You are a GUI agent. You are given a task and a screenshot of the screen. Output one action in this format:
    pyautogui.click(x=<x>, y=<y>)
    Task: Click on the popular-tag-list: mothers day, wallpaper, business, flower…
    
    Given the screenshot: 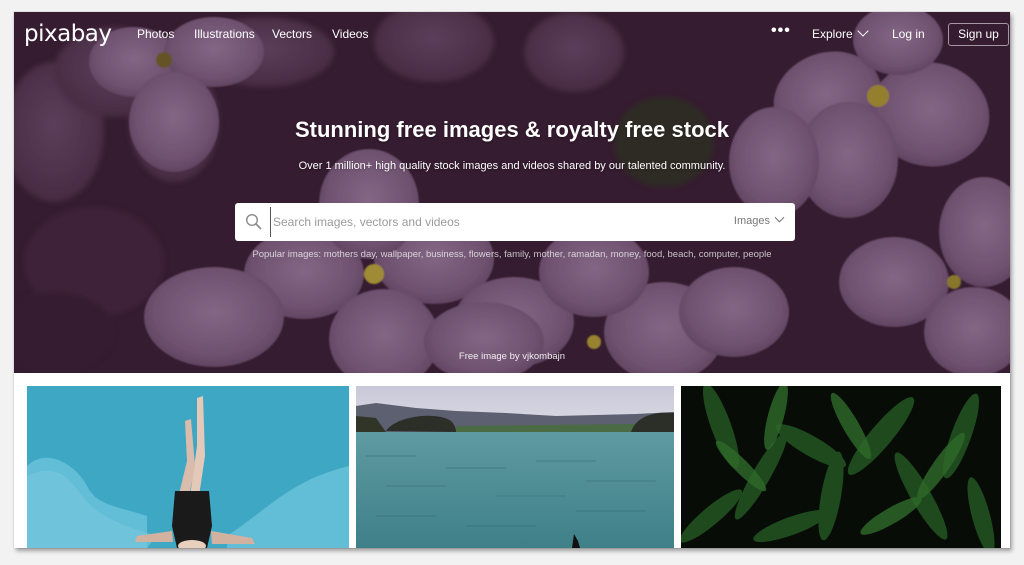 What is the action you would take?
    pyautogui.click(x=547, y=254)
    